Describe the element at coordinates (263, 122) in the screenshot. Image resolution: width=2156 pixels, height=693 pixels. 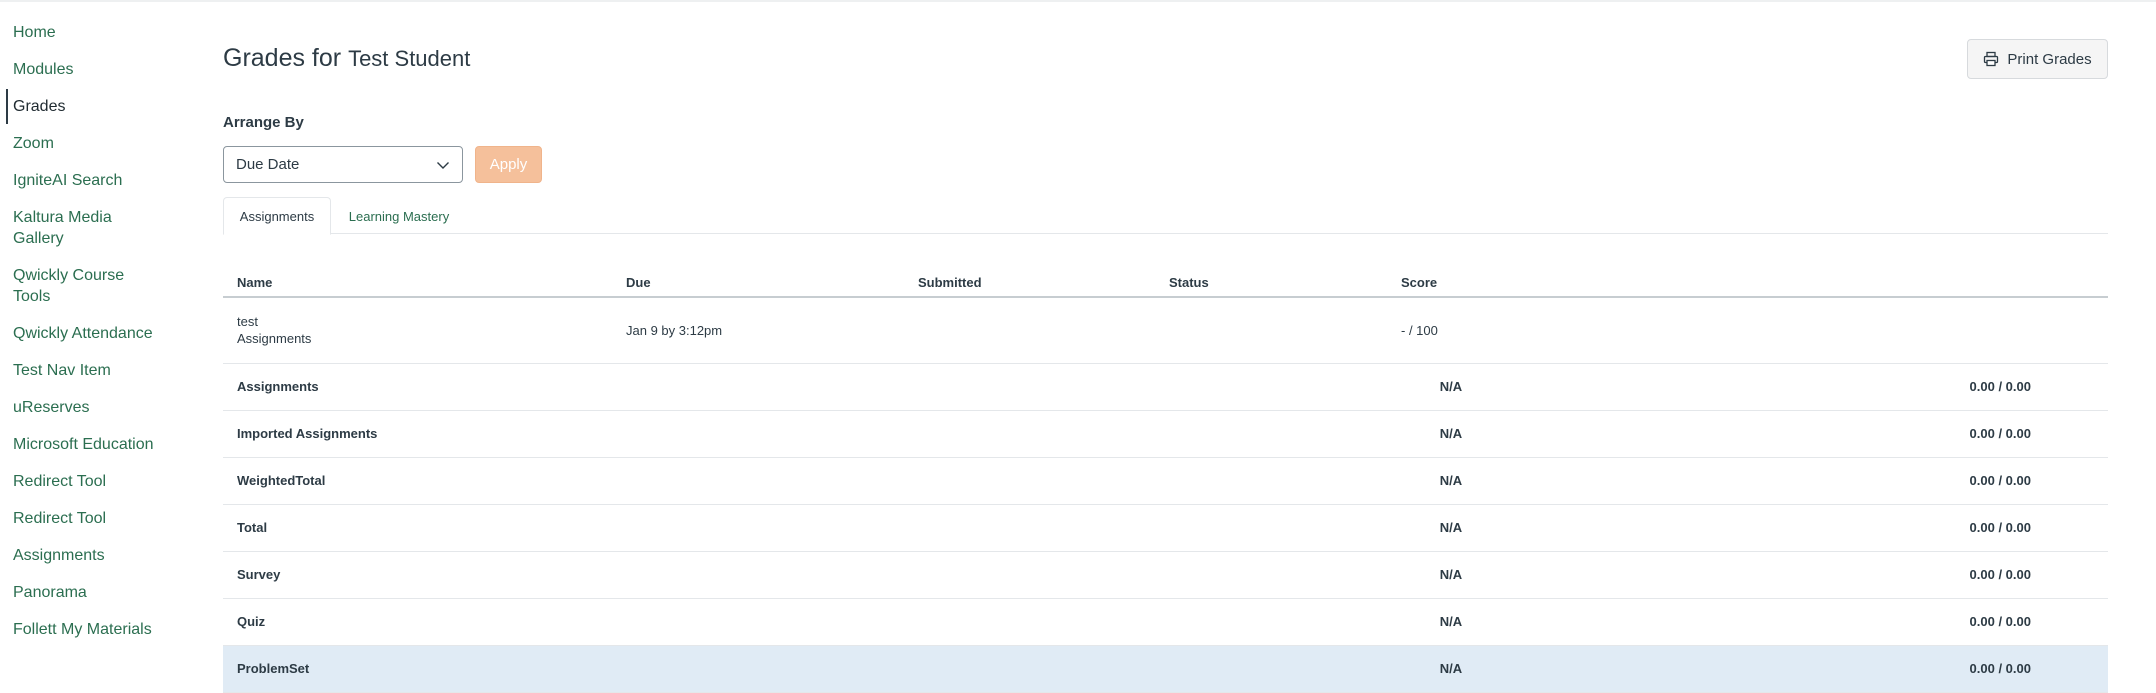
I see `arrange-by-label: Arrange By` at that location.